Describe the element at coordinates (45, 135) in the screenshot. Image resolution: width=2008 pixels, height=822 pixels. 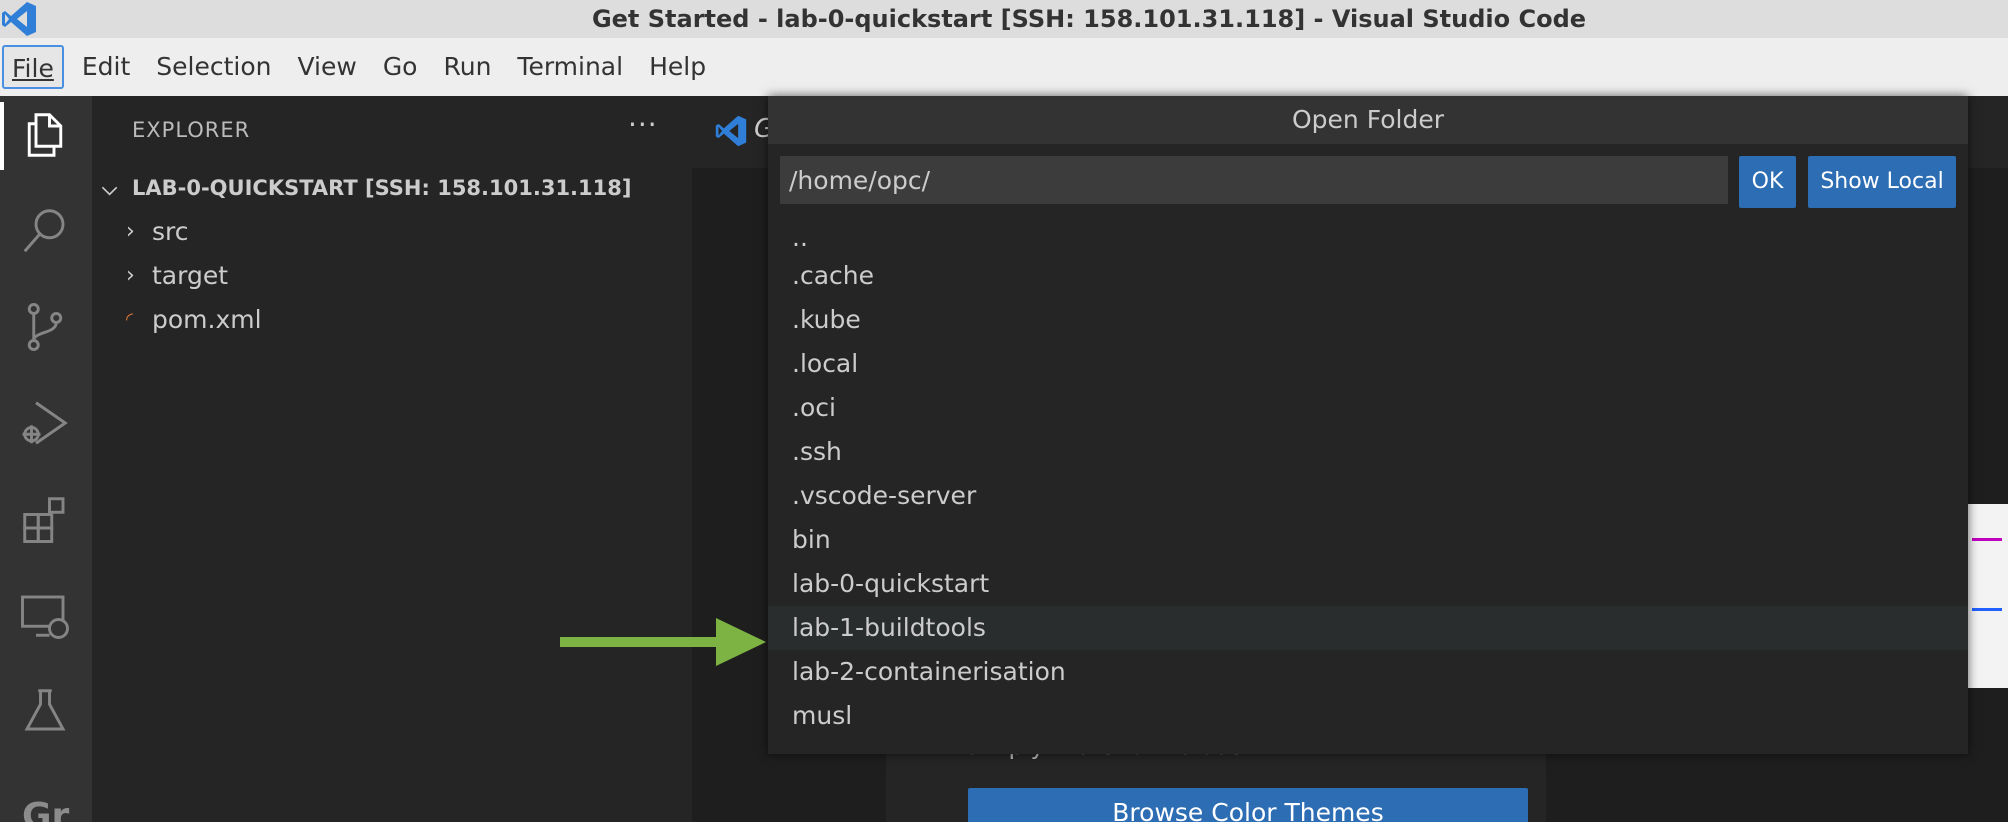
I see `explorer-icon` at that location.